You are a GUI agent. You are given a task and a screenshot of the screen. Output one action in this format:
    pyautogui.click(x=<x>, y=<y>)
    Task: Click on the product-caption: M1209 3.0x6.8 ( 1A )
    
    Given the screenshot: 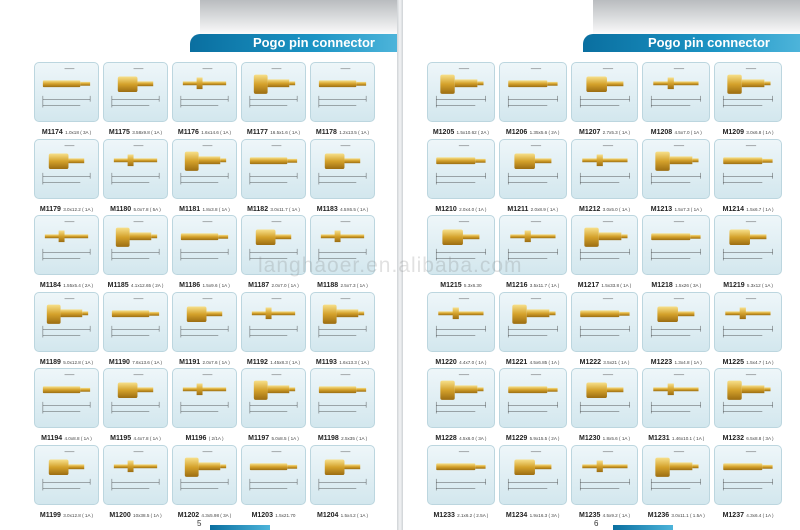 What is the action you would take?
    pyautogui.click(x=748, y=130)
    